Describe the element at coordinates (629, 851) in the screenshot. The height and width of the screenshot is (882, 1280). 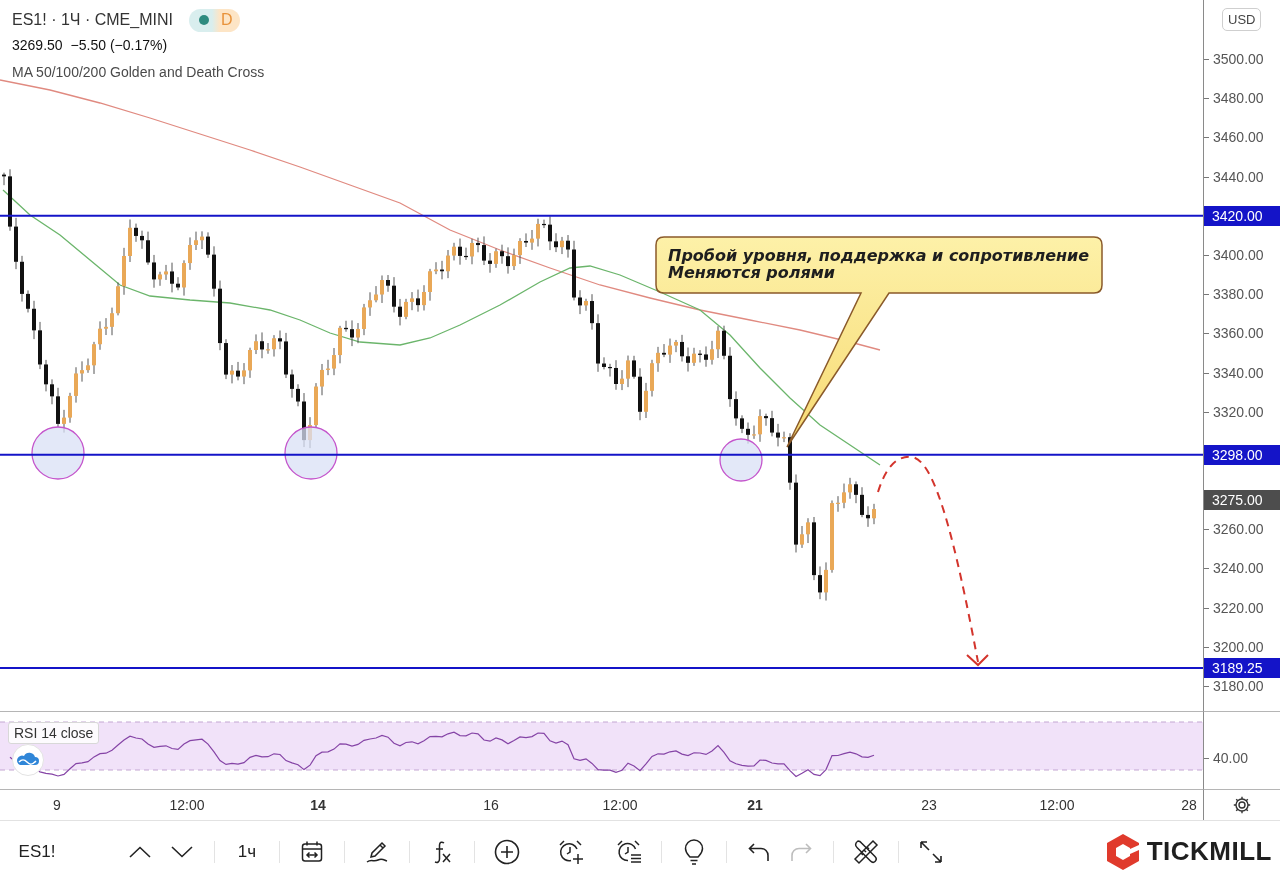
I see `alarm-clock-list-icon` at that location.